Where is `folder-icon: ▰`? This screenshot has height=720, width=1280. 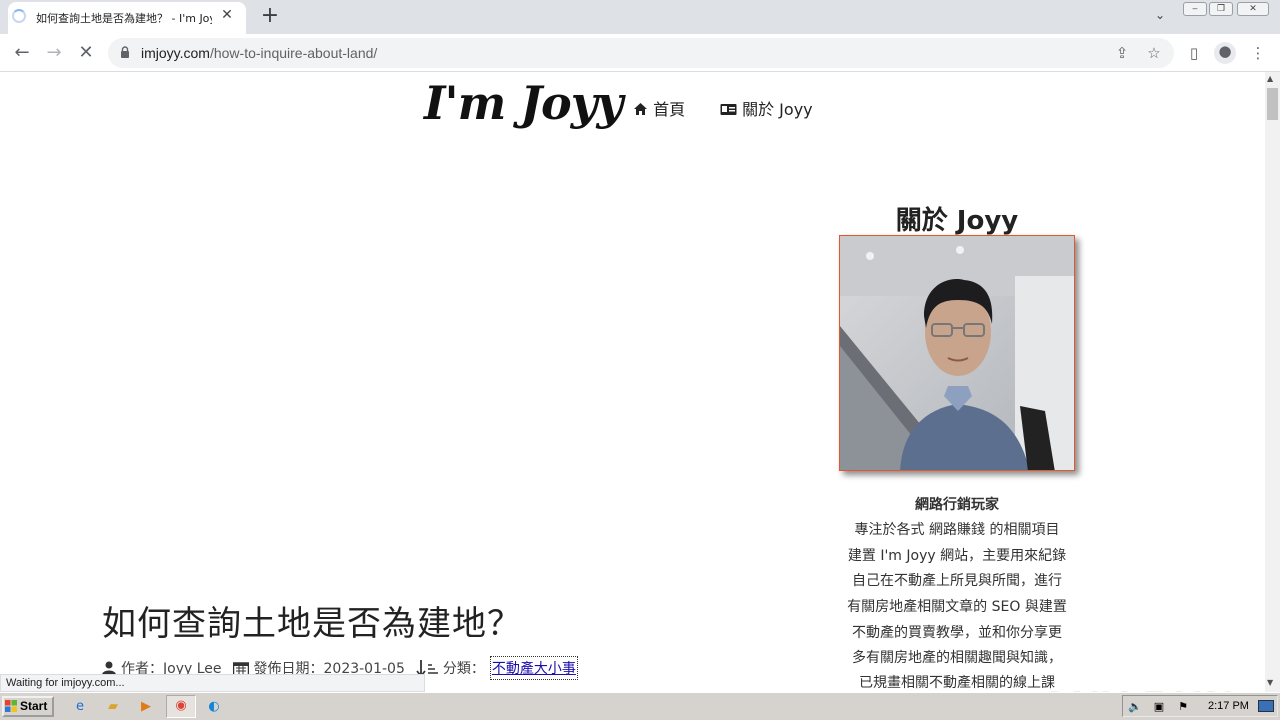 folder-icon: ▰ is located at coordinates (113, 707).